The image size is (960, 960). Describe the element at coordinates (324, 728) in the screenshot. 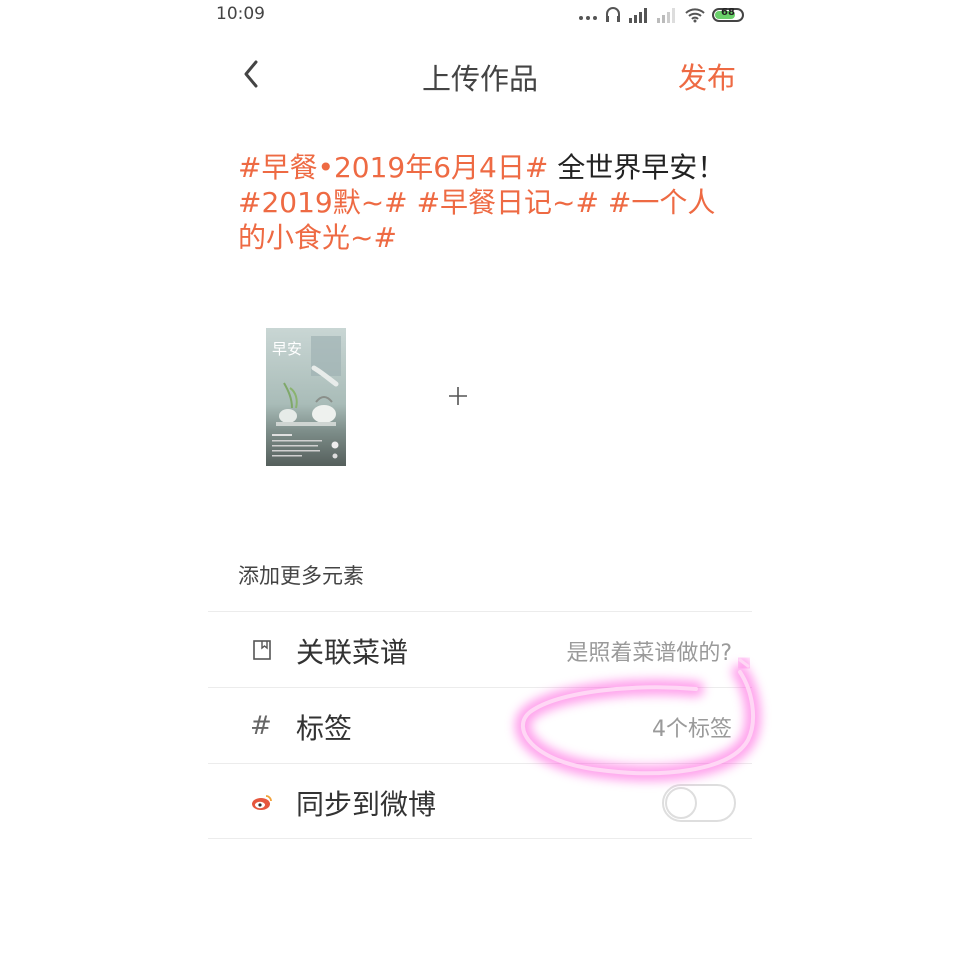

I see `tags-label: 标签` at that location.